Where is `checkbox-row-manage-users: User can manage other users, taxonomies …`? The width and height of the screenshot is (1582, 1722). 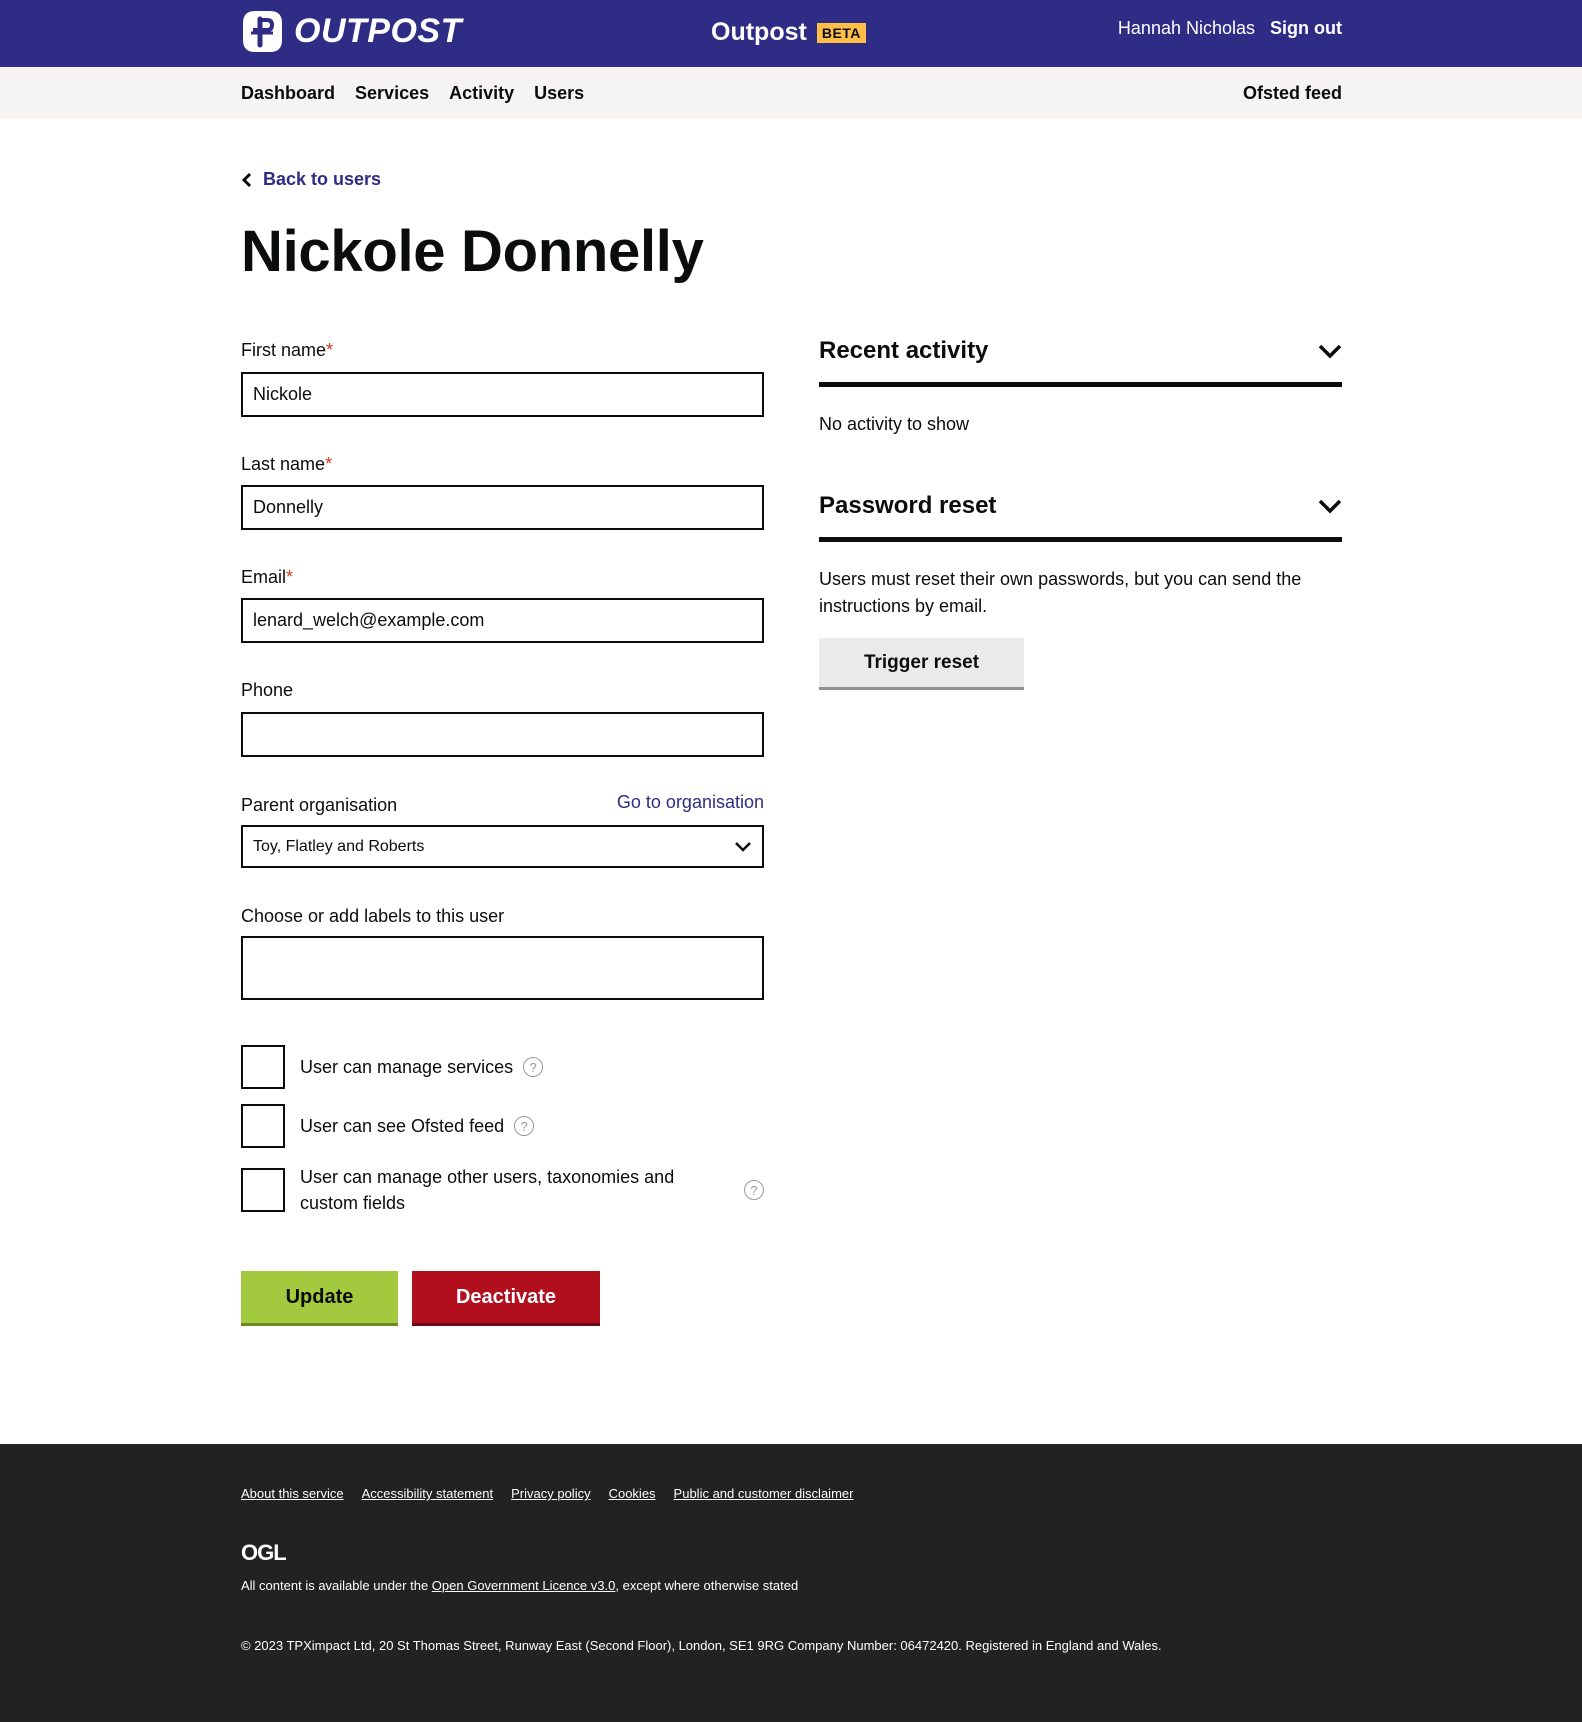 checkbox-row-manage-users: User can manage other users, taxonomies … is located at coordinates (502, 1190).